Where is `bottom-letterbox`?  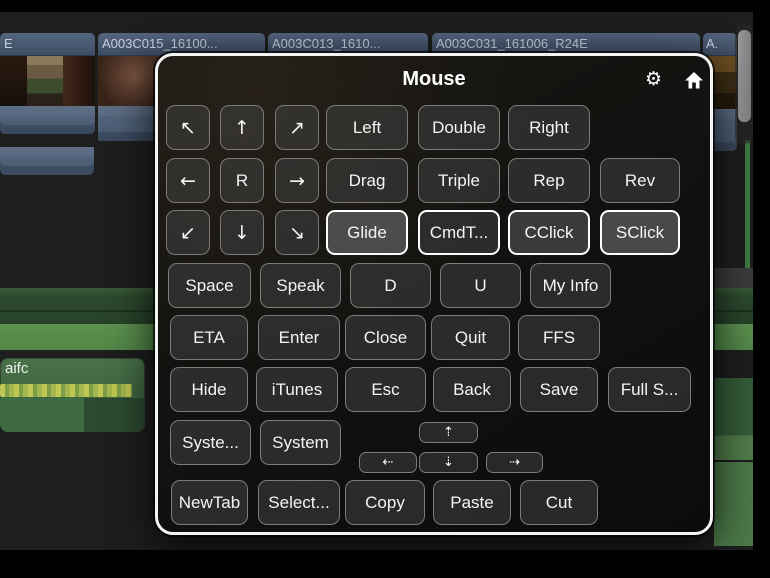
bottom-letterbox is located at coordinates (385, 564).